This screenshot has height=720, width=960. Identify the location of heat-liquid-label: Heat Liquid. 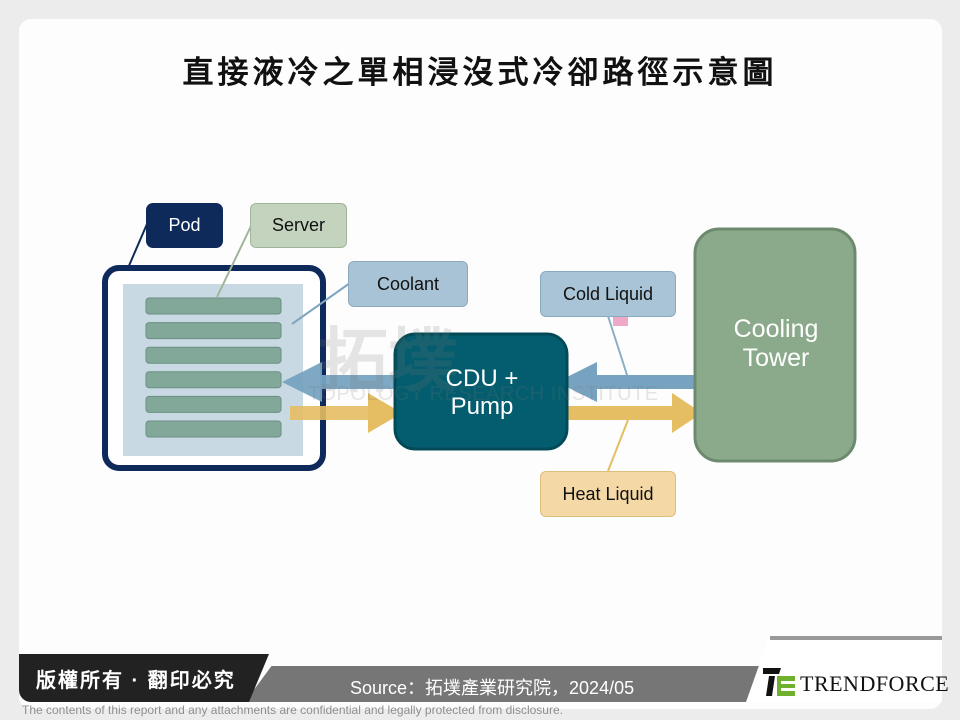
(608, 494).